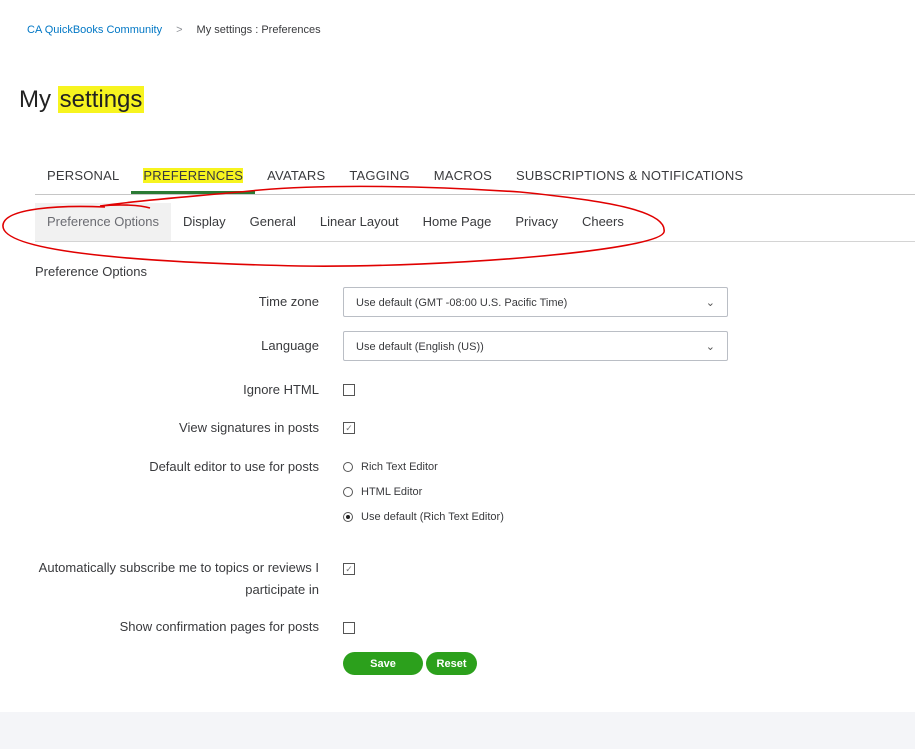 The height and width of the screenshot is (749, 915). Describe the element at coordinates (390, 467) in the screenshot. I see `radio-rich-text: Rich Text Editor` at that location.